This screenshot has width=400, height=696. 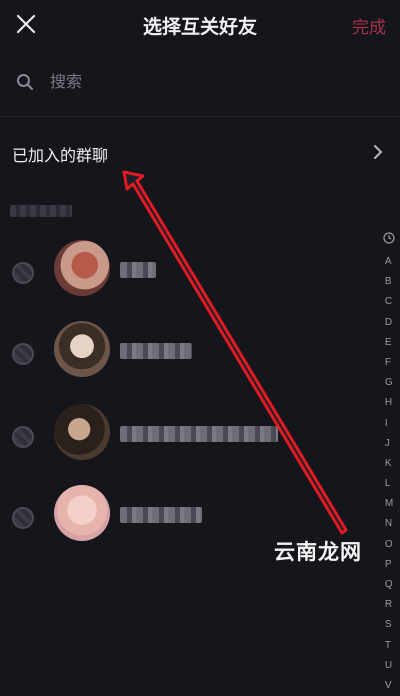 What do you see at coordinates (41, 211) in the screenshot?
I see `section-header-pixelated` at bounding box center [41, 211].